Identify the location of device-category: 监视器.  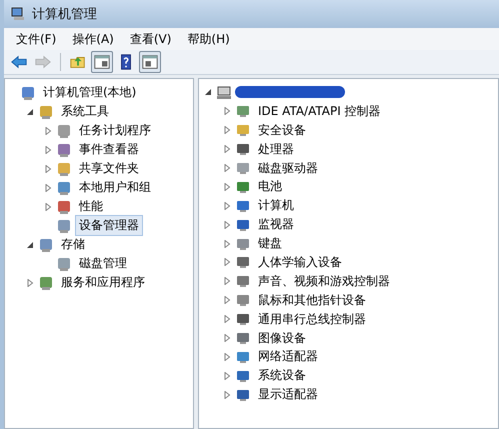
(276, 225).